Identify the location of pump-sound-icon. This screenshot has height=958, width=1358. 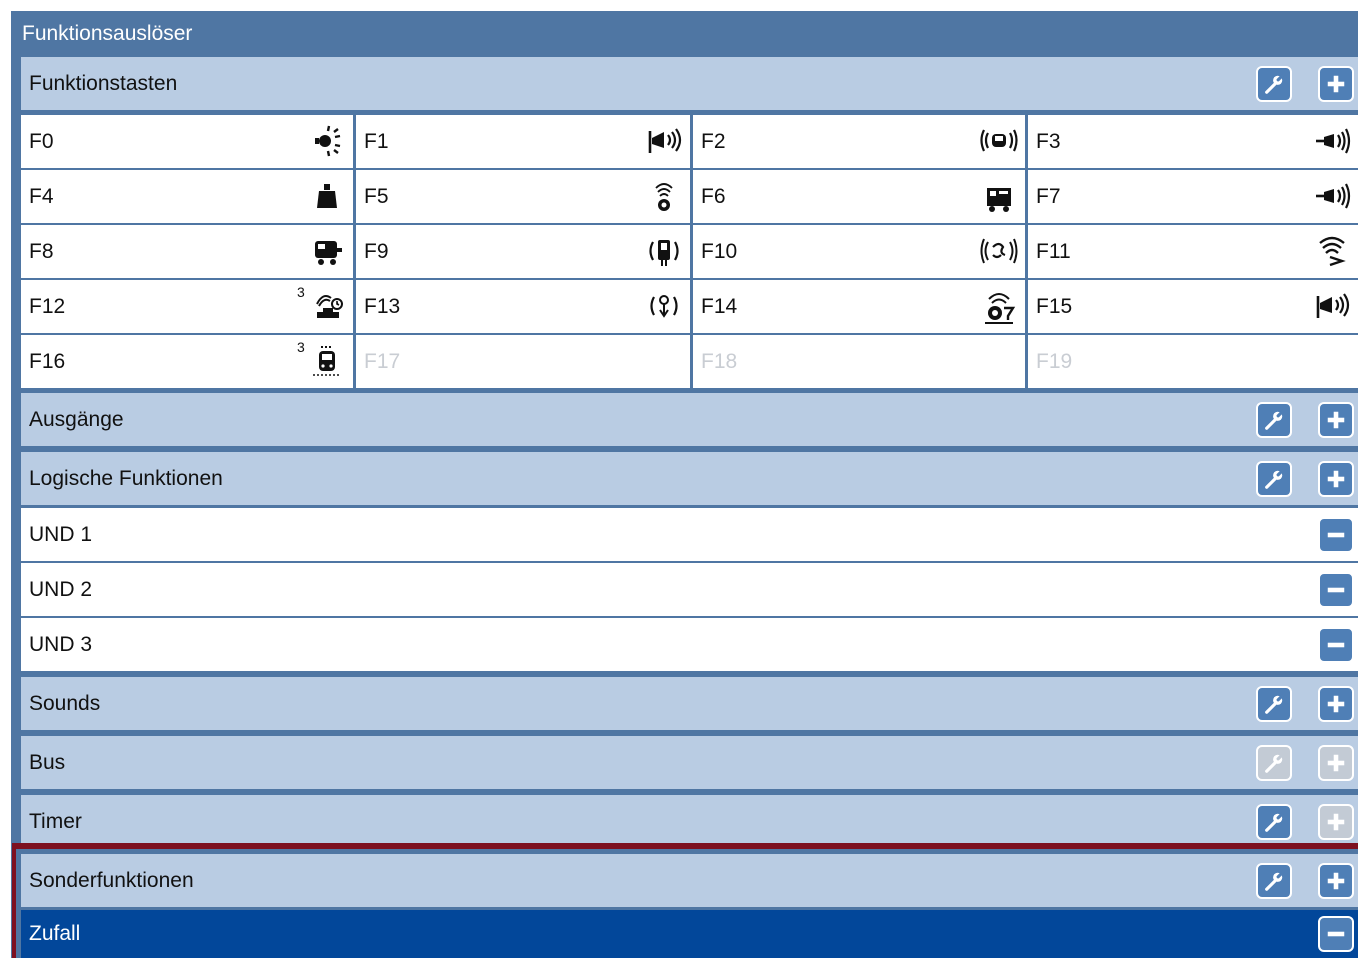
(664, 306).